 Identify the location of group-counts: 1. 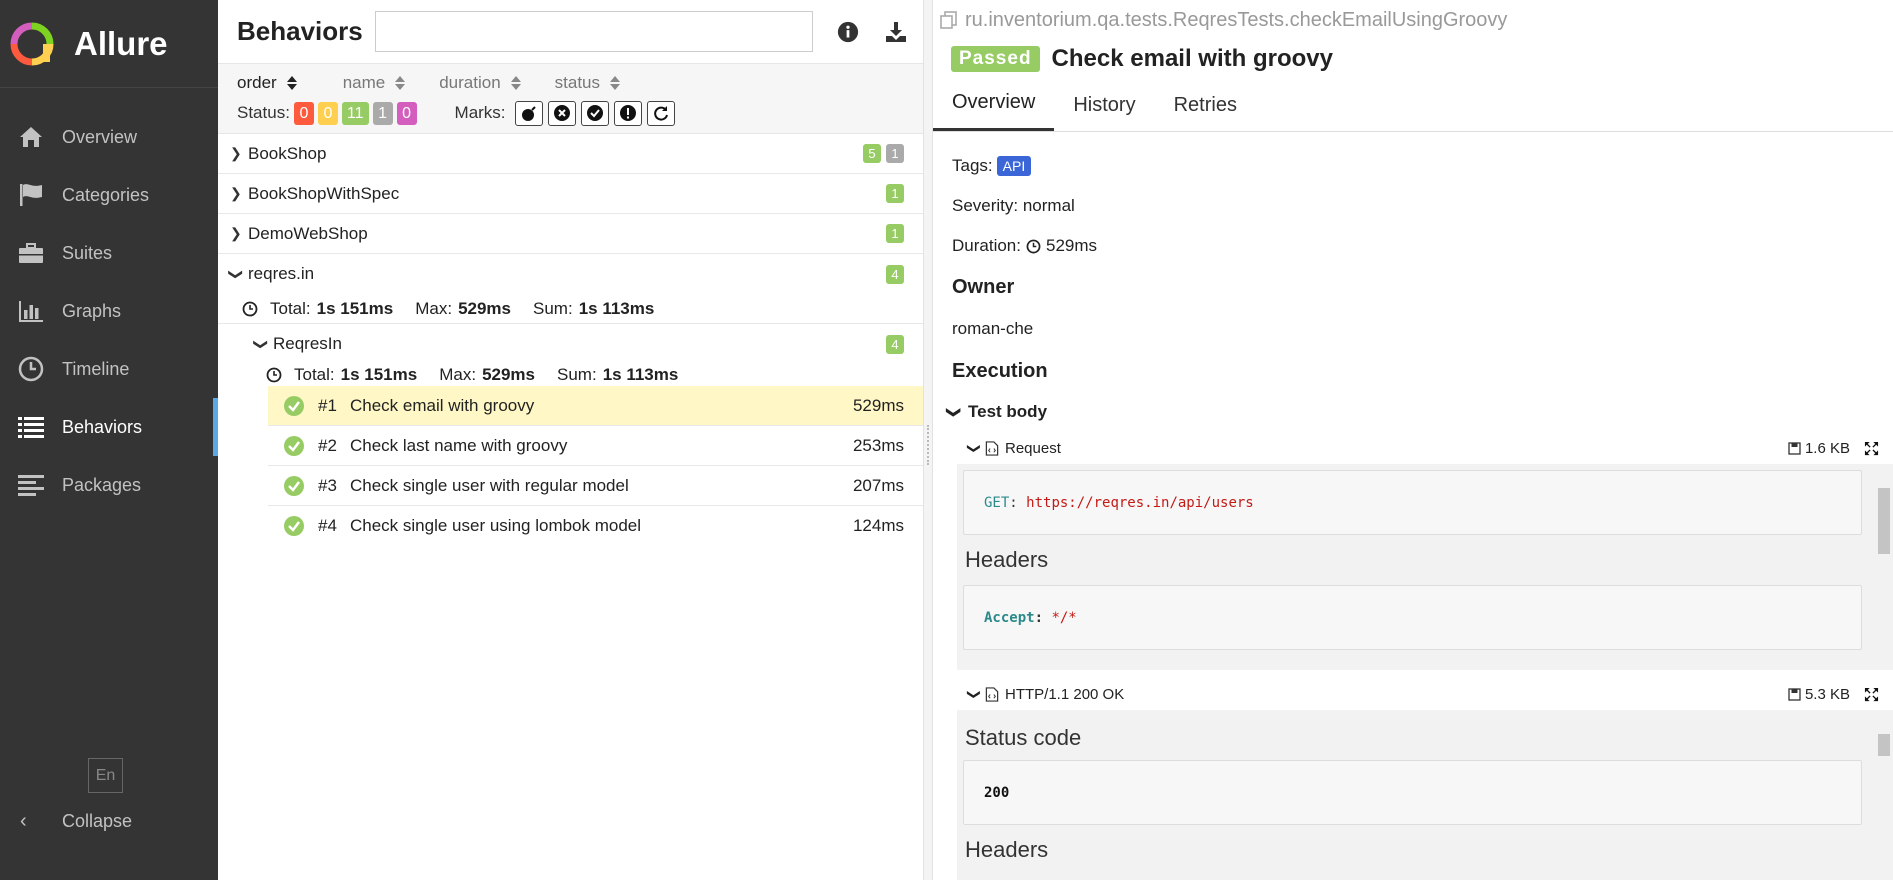
(892, 233).